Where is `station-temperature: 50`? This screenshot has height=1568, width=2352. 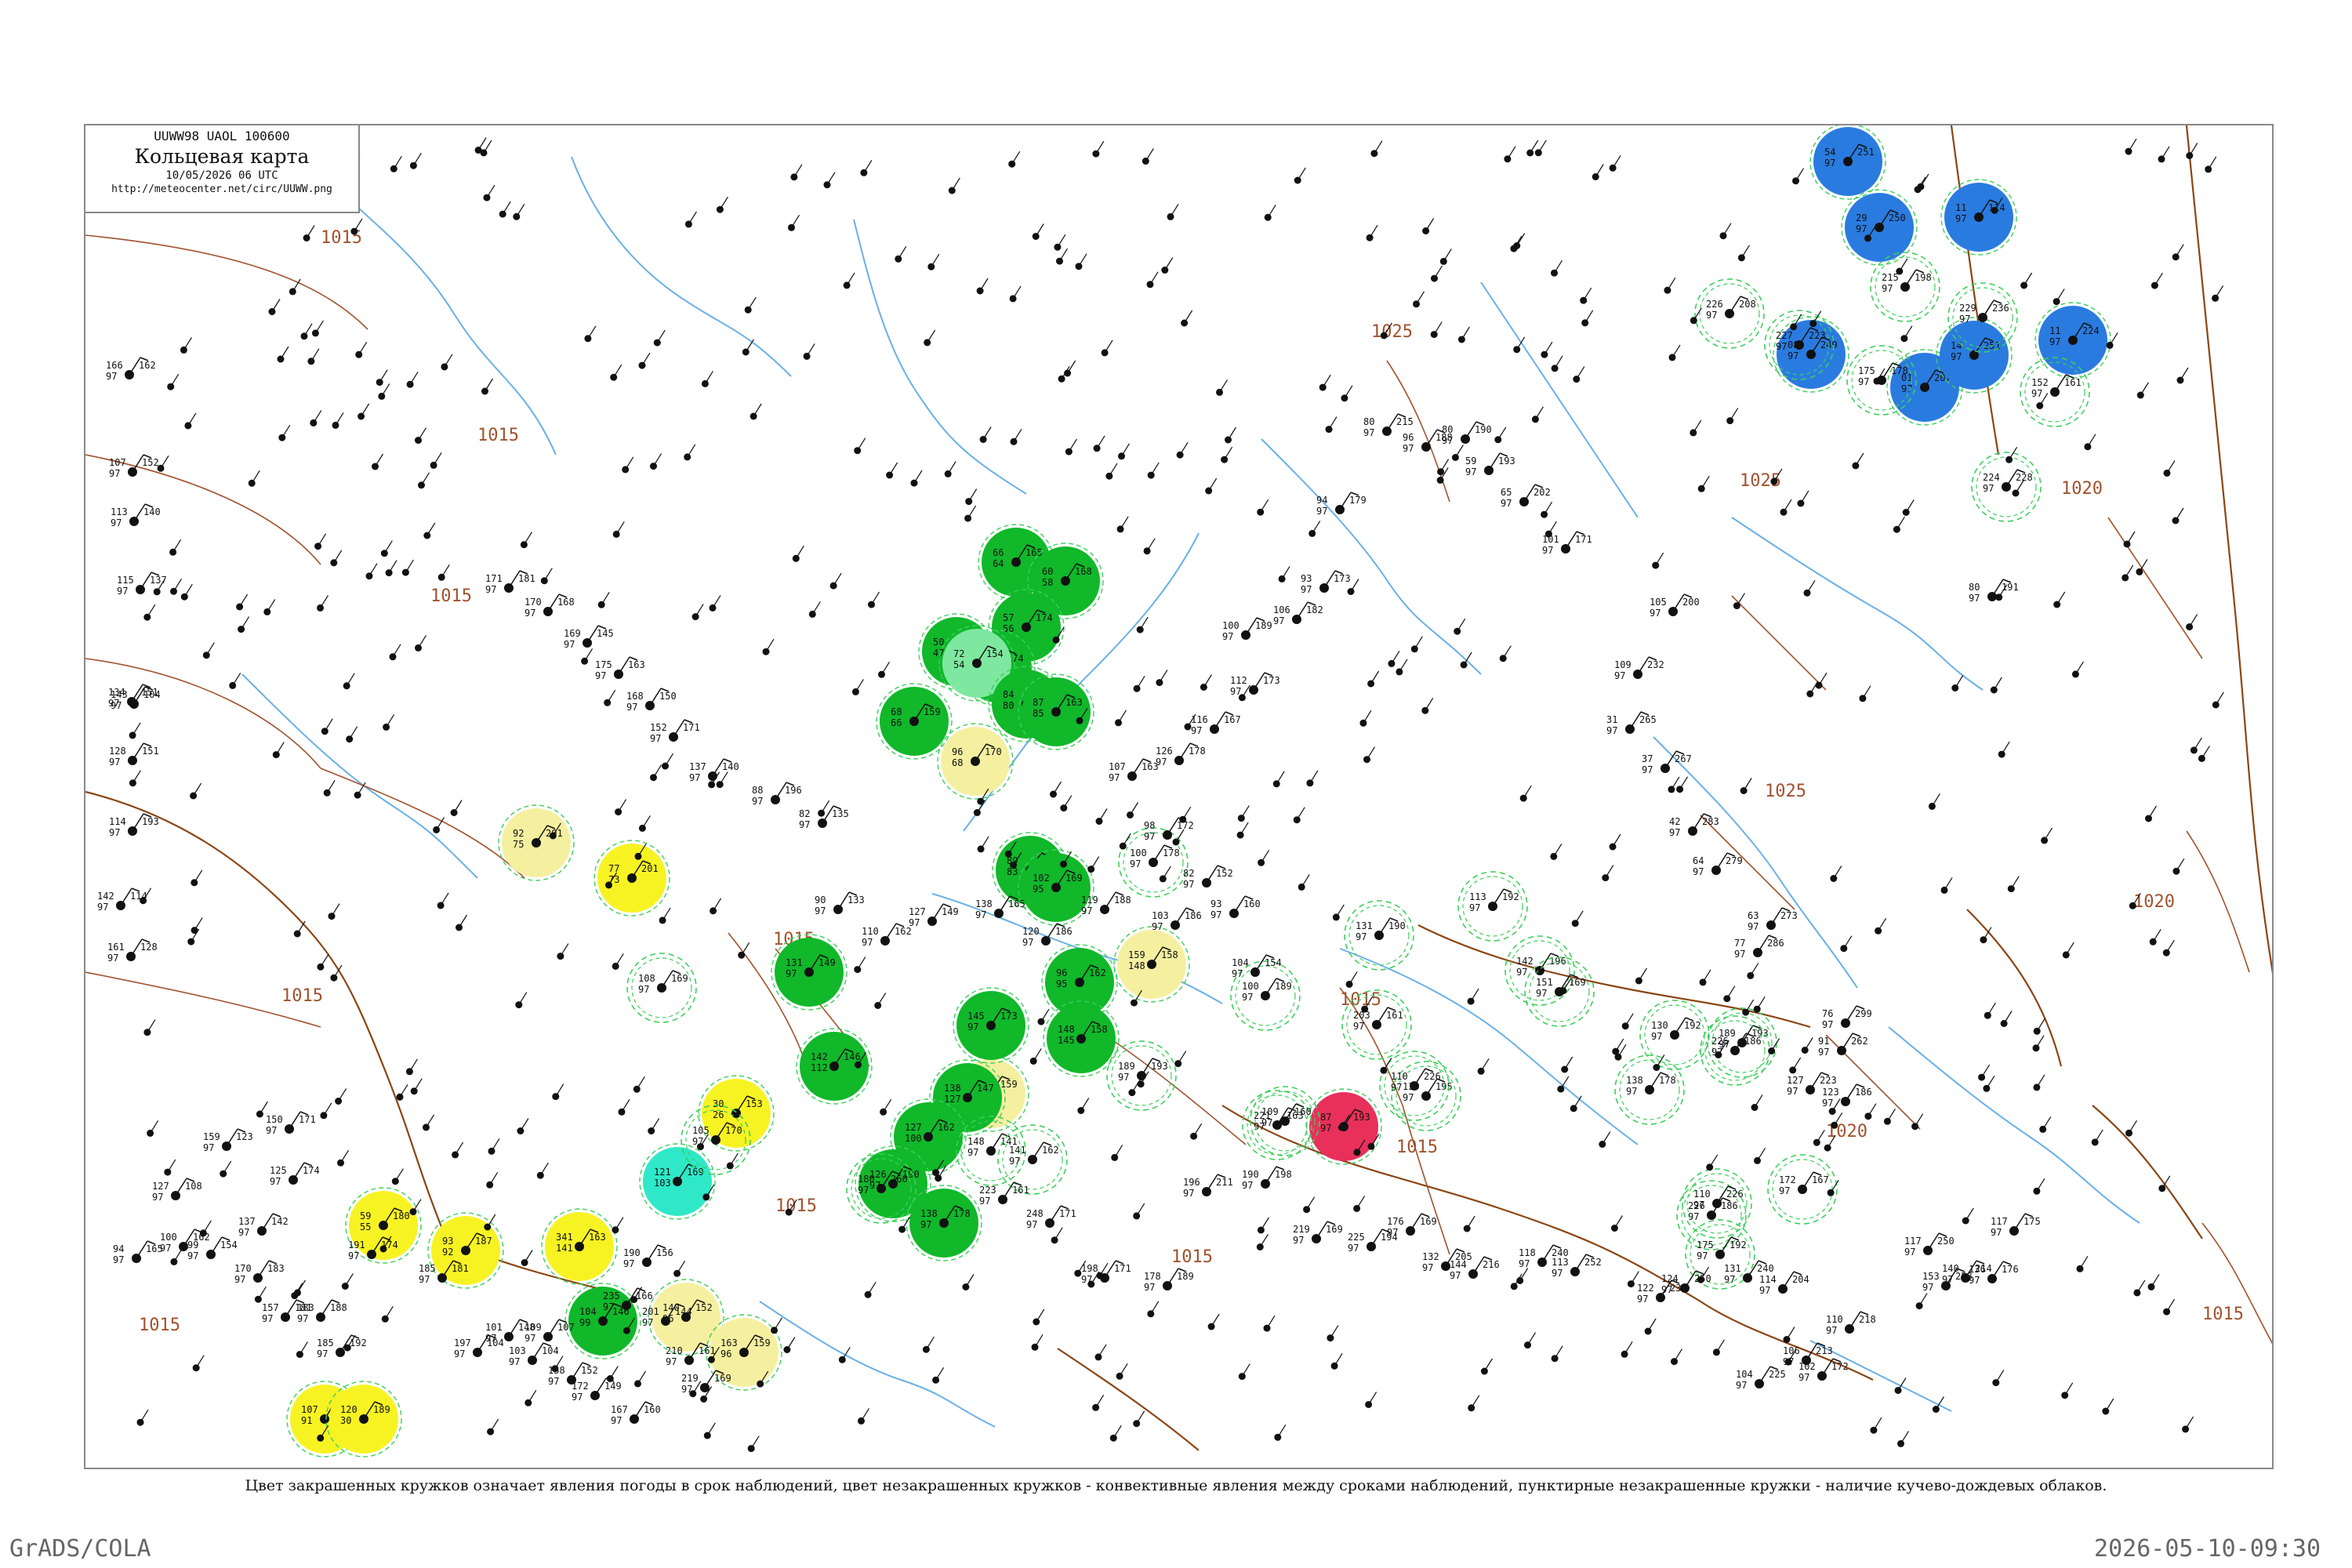 station-temperature: 50 is located at coordinates (939, 642).